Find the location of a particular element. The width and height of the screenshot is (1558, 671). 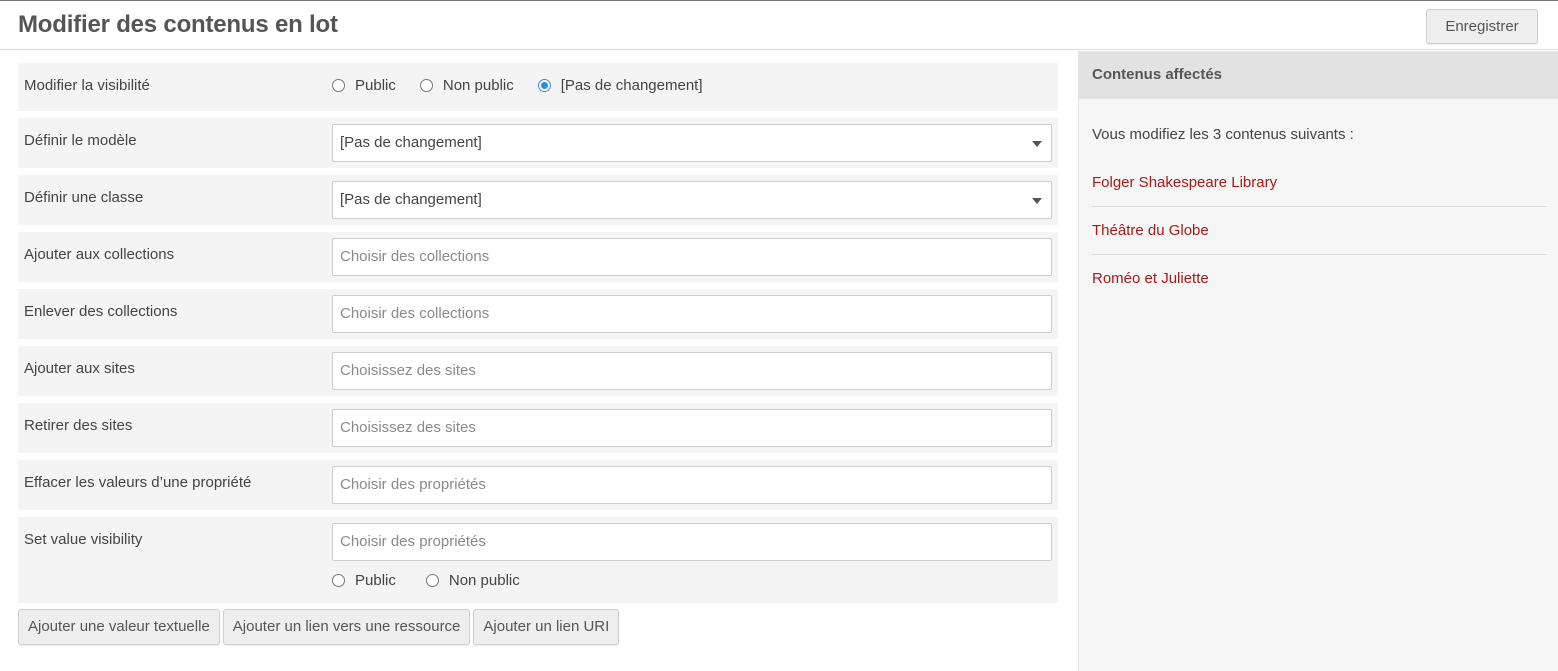

add-sites-label: Ajouter aux sites is located at coordinates (79, 368).